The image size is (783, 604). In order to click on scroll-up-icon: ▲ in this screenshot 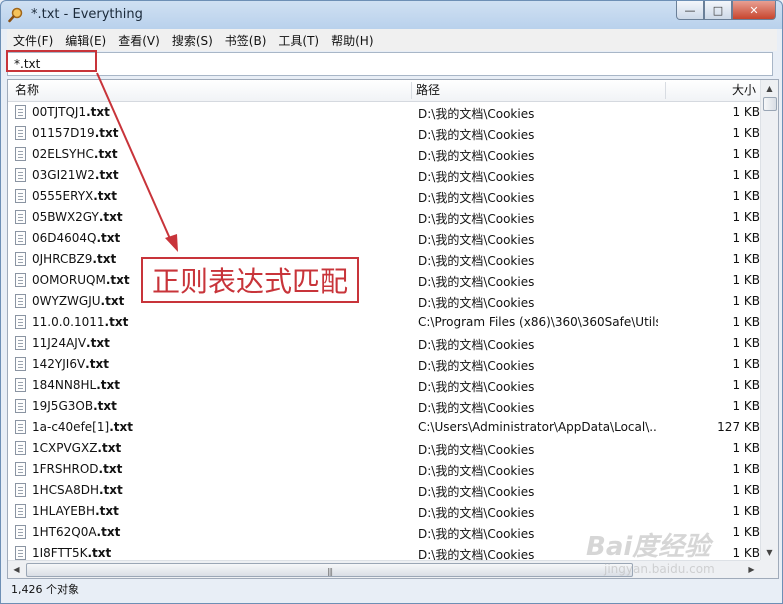, I will do `click(769, 88)`.